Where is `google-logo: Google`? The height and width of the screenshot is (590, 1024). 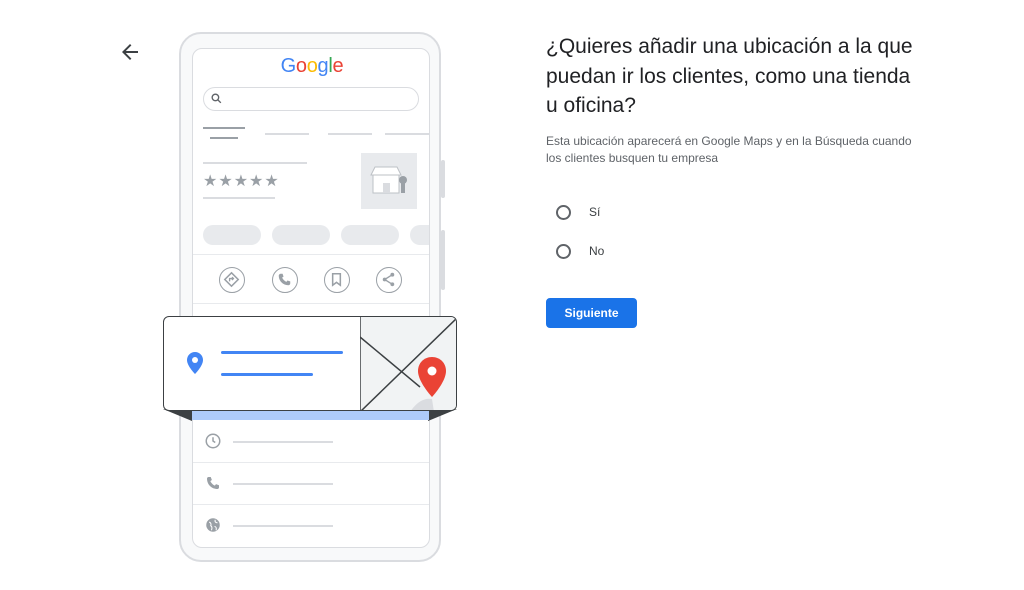 google-logo: Google is located at coordinates (312, 66).